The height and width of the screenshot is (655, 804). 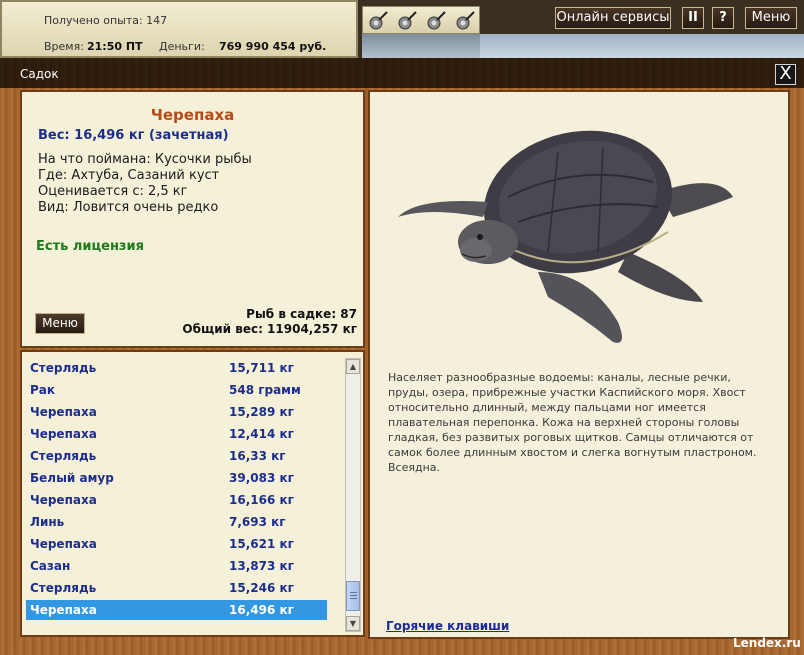 I want to click on list-scrollbar: ▲ ▼, so click(x=353, y=495).